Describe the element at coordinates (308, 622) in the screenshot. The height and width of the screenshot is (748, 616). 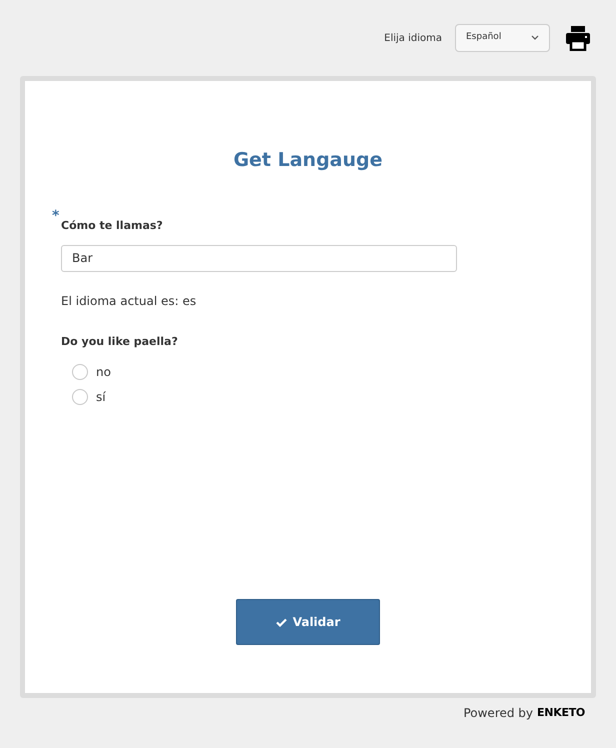
I see `validate-button: Validar` at that location.